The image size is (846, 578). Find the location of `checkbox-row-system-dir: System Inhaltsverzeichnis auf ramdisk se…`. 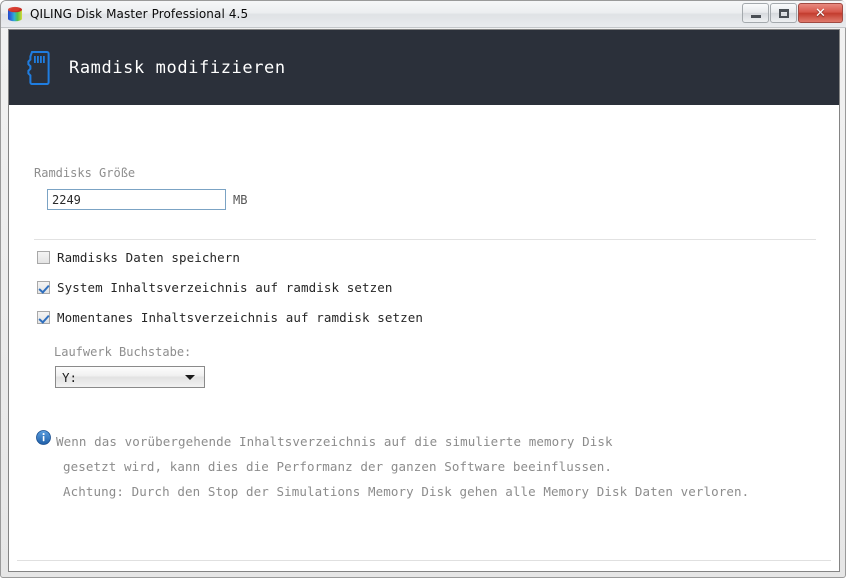

checkbox-row-system-dir: System Inhaltsverzeichnis auf ramdisk se… is located at coordinates (215, 287).